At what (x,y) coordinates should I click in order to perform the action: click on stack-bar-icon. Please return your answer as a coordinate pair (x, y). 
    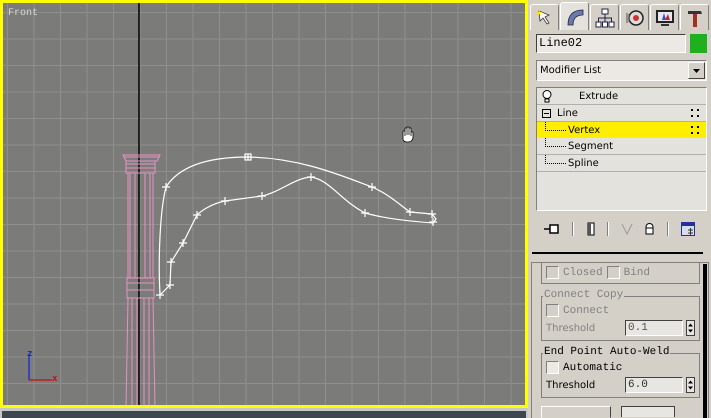
    Looking at the image, I should click on (590, 229).